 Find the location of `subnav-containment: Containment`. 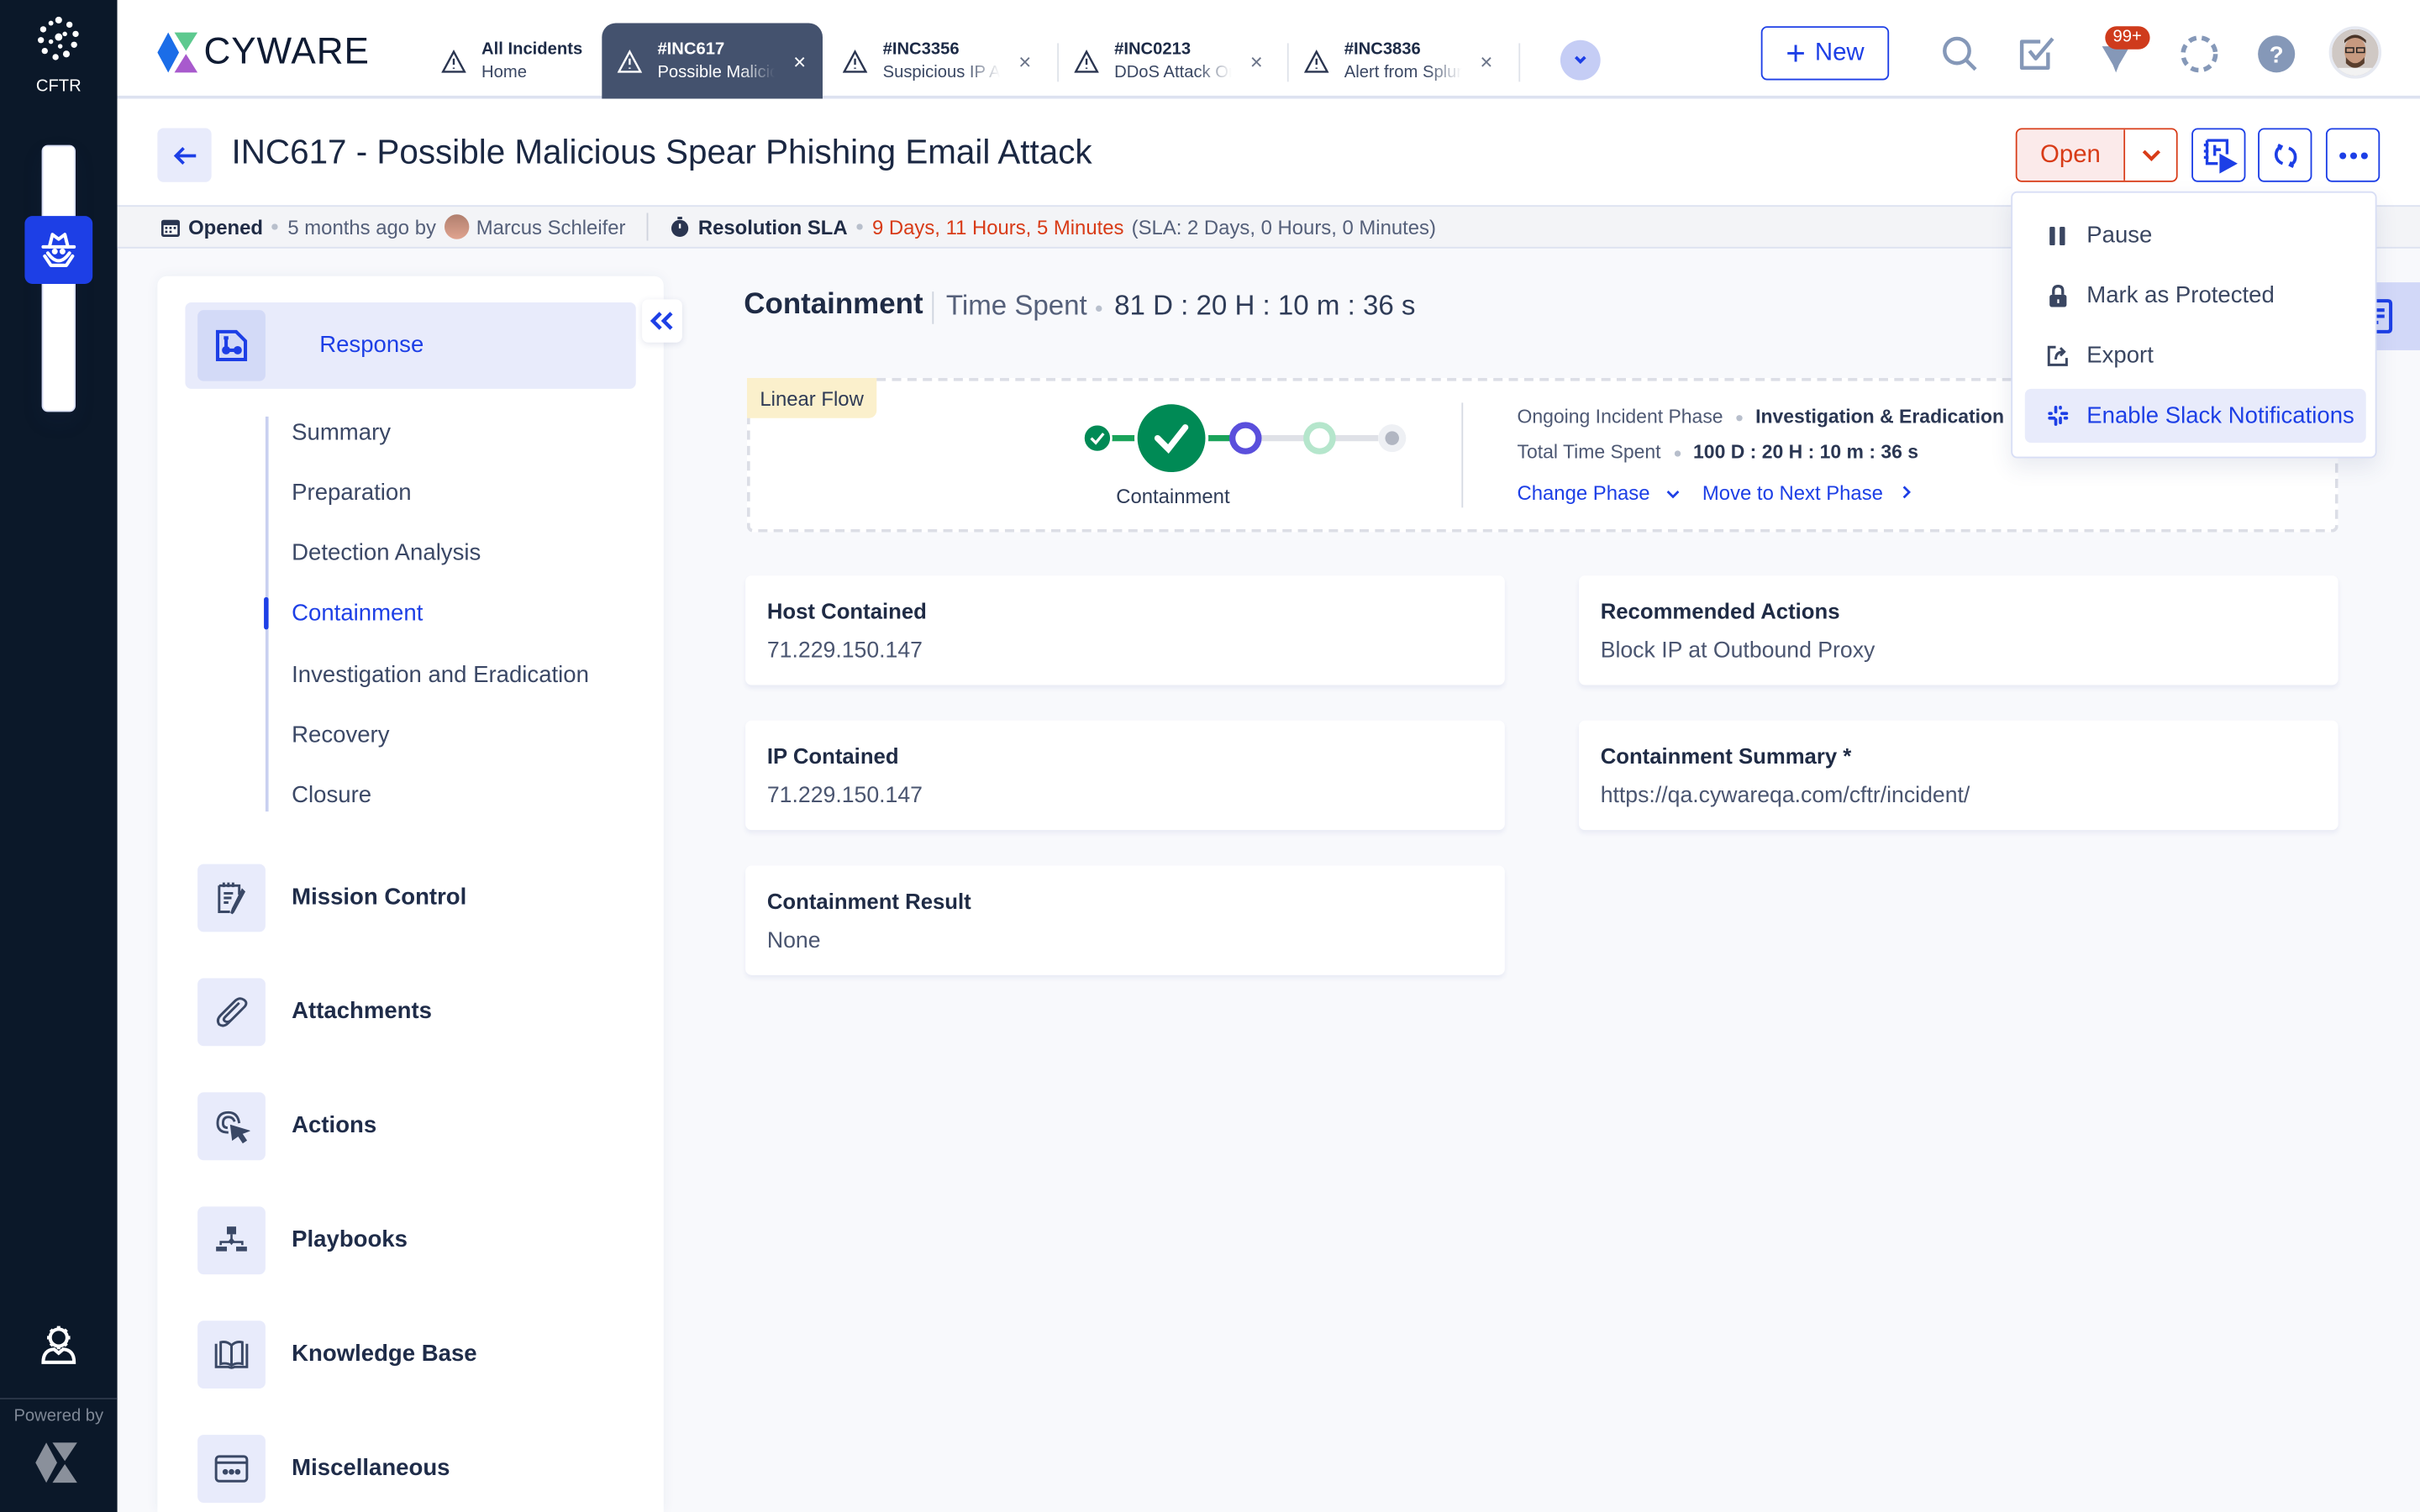

subnav-containment: Containment is located at coordinates (357, 613).